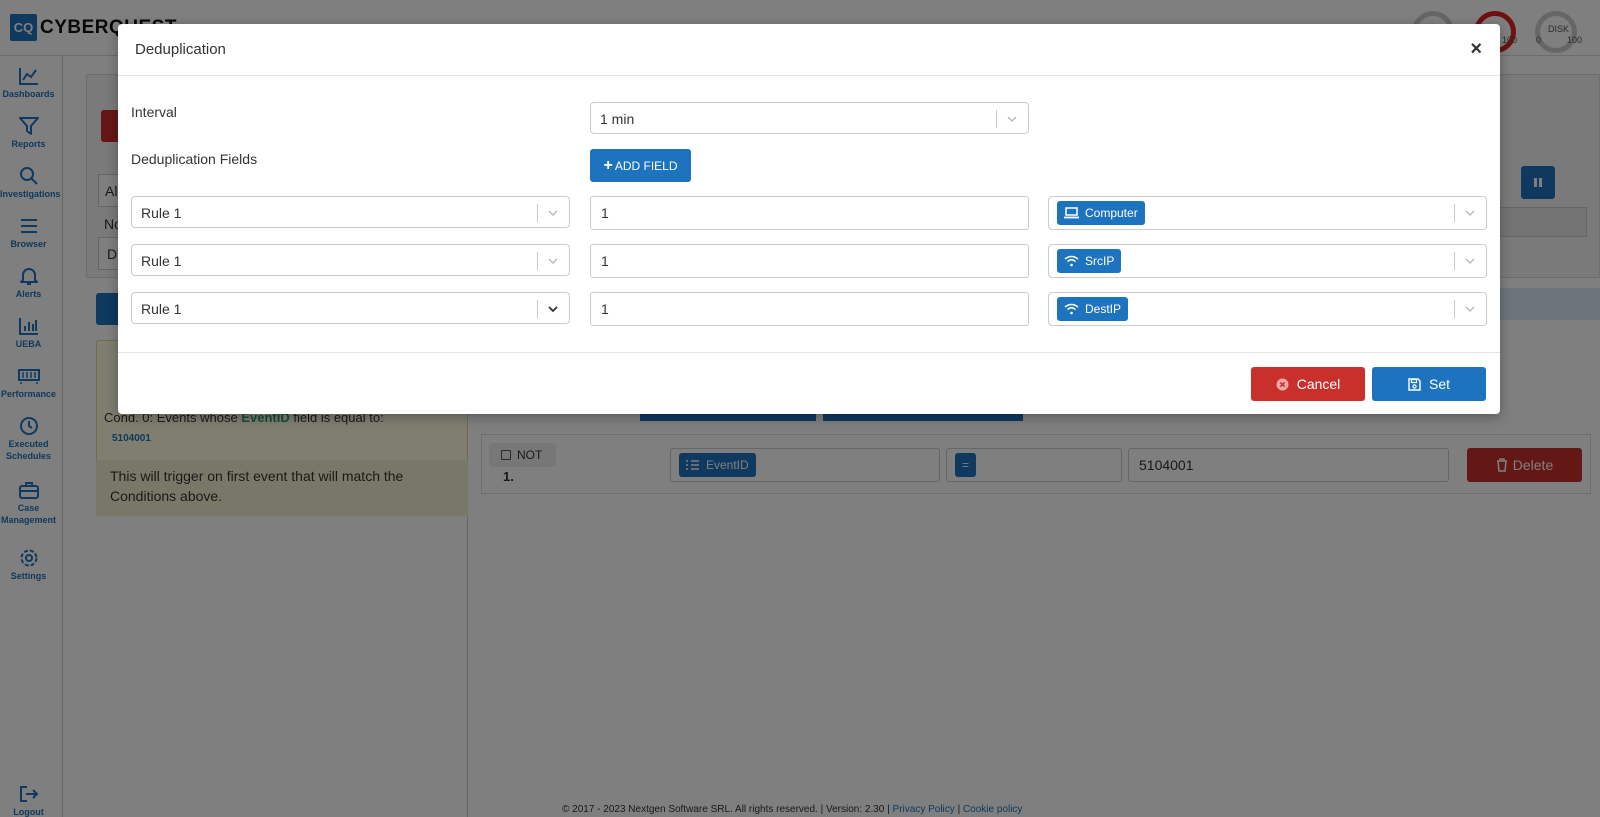 The height and width of the screenshot is (817, 1600). Describe the element at coordinates (809, 118) in the screenshot. I see `interval-select: 1 min` at that location.